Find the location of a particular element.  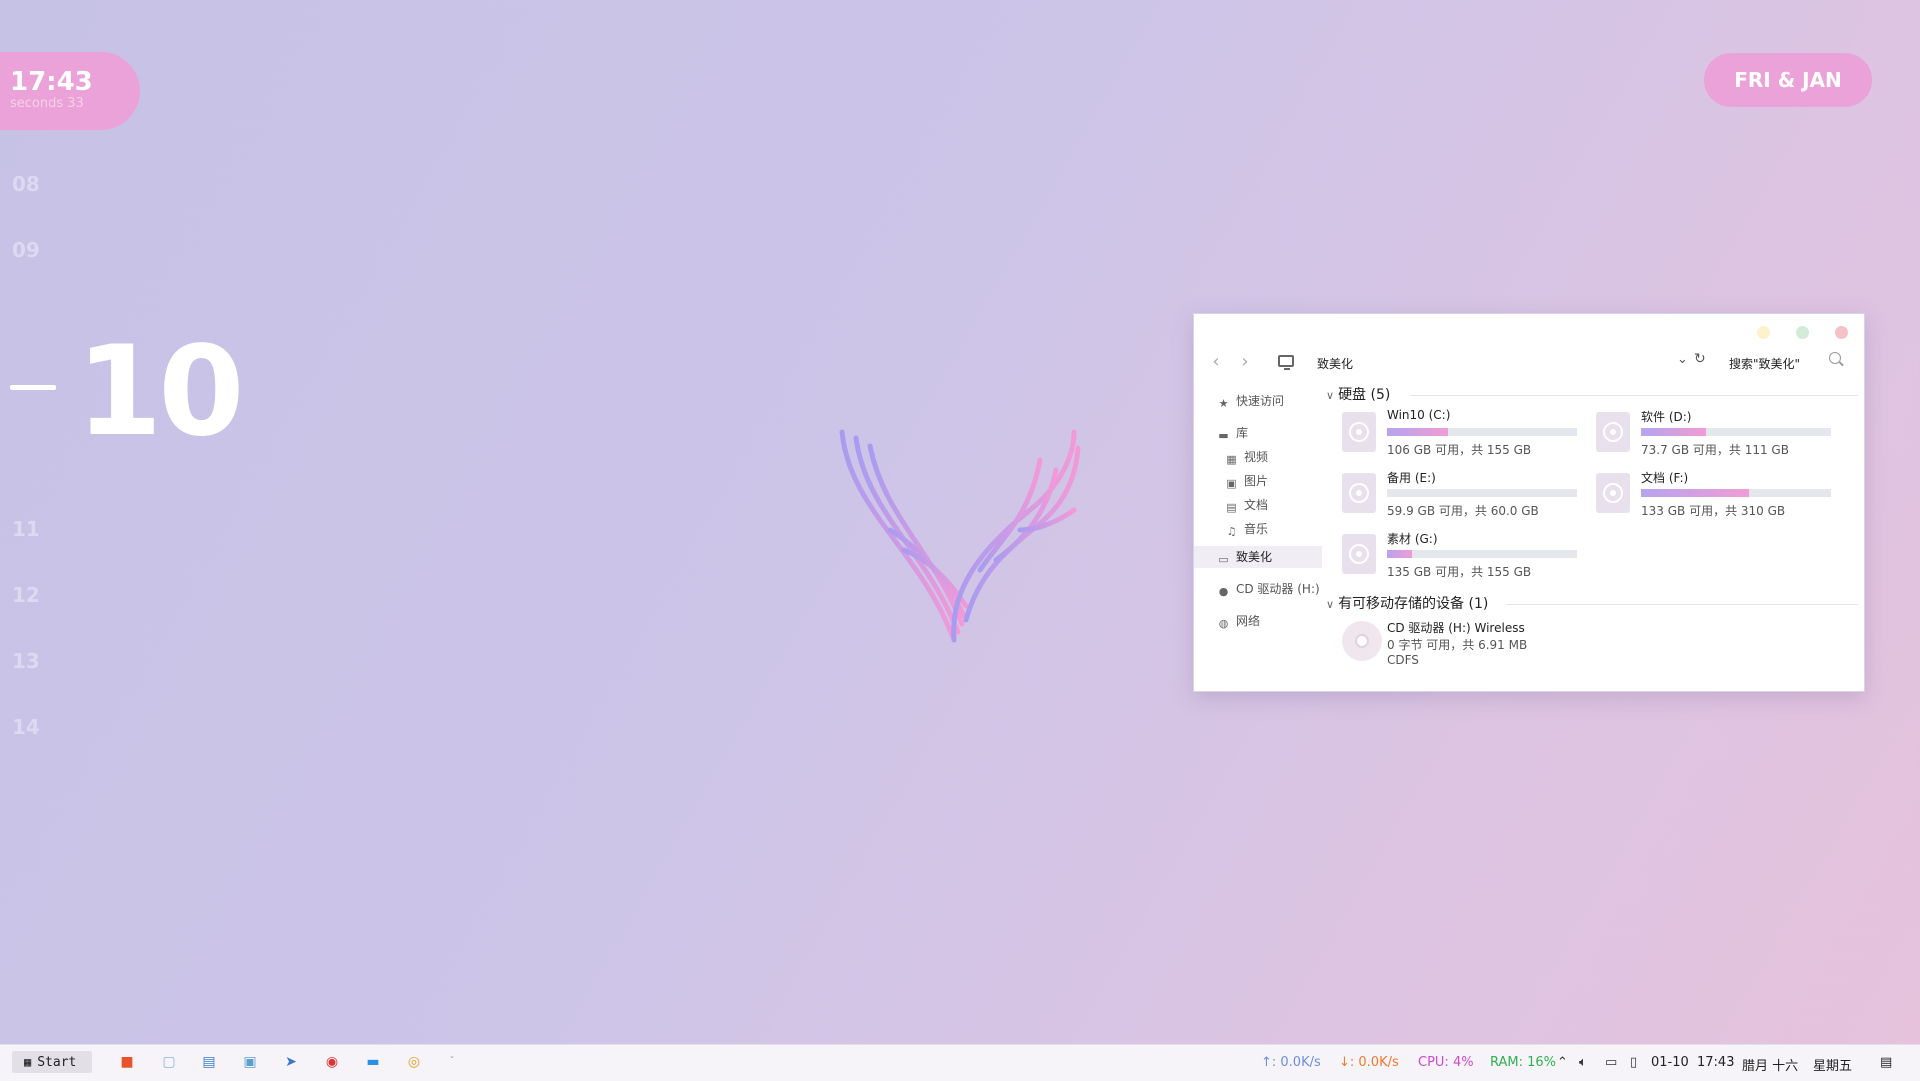

sidebar-item-library: ▬ 库 is located at coordinates (1232, 433).